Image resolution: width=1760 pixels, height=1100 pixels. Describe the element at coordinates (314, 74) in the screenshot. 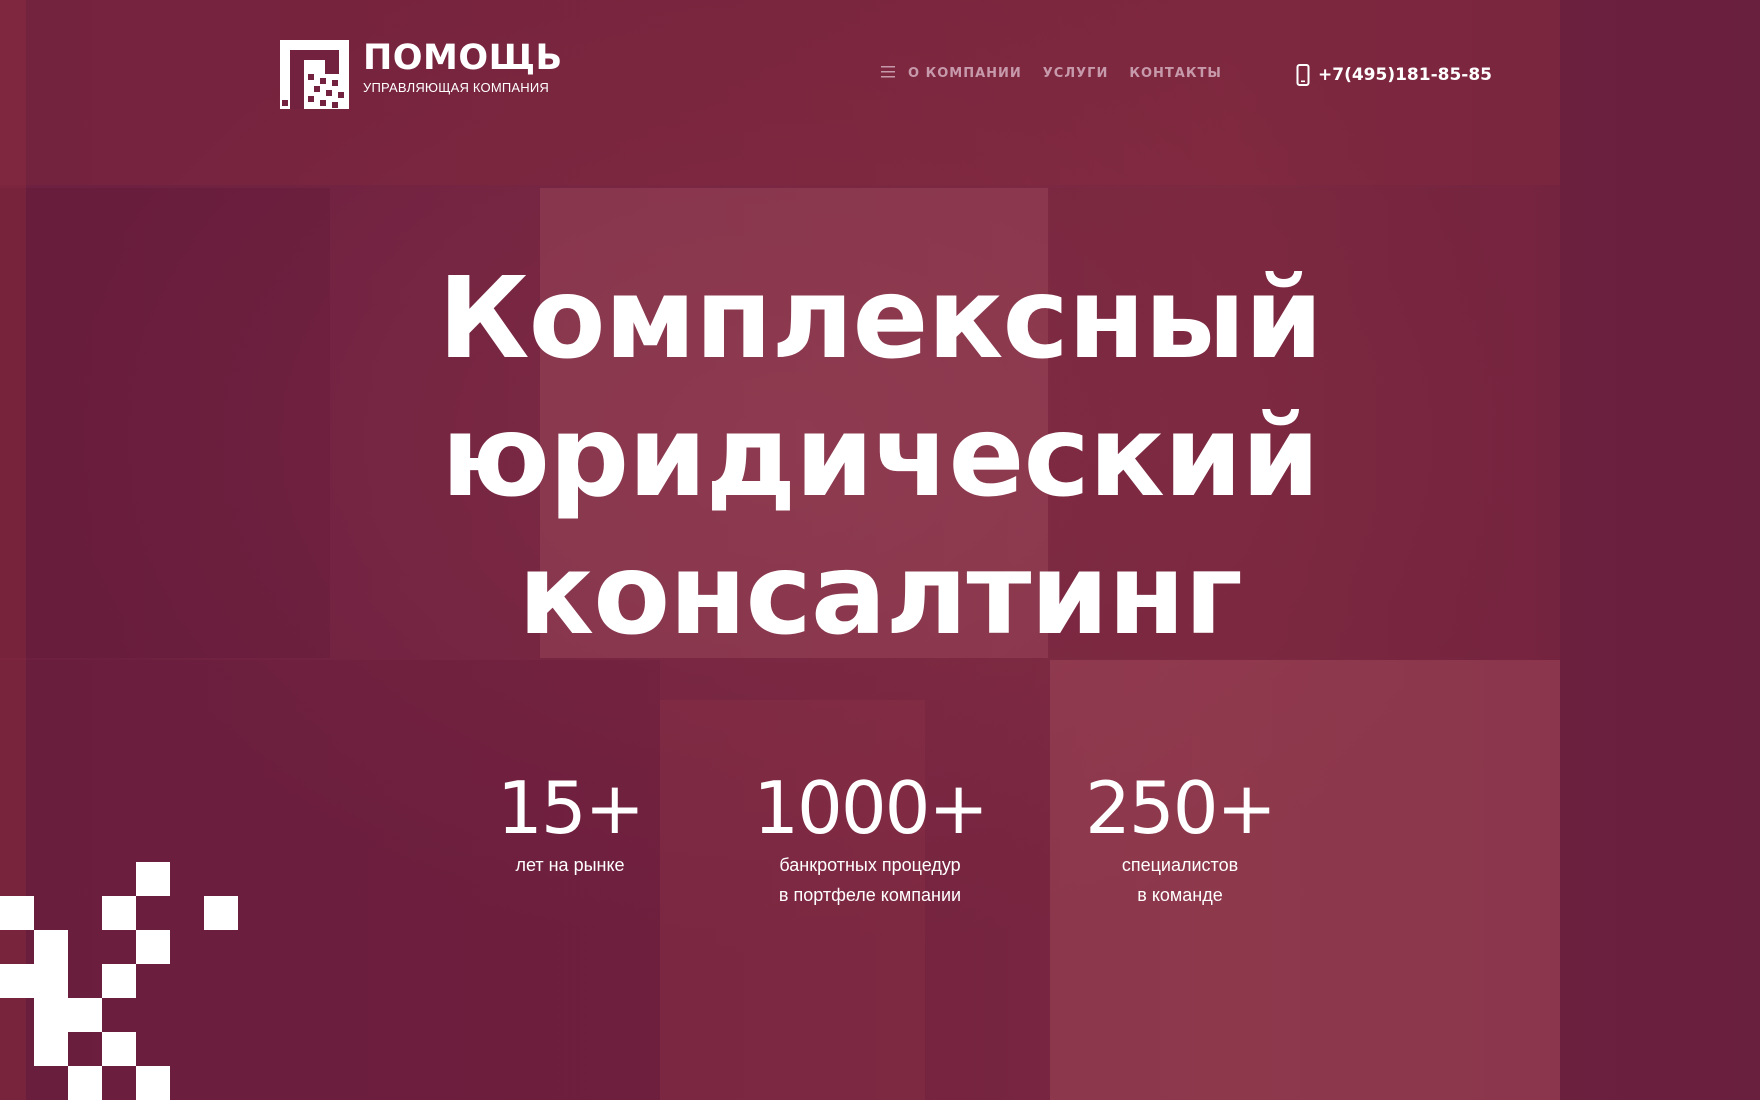

I see `qr-logo-icon` at that location.